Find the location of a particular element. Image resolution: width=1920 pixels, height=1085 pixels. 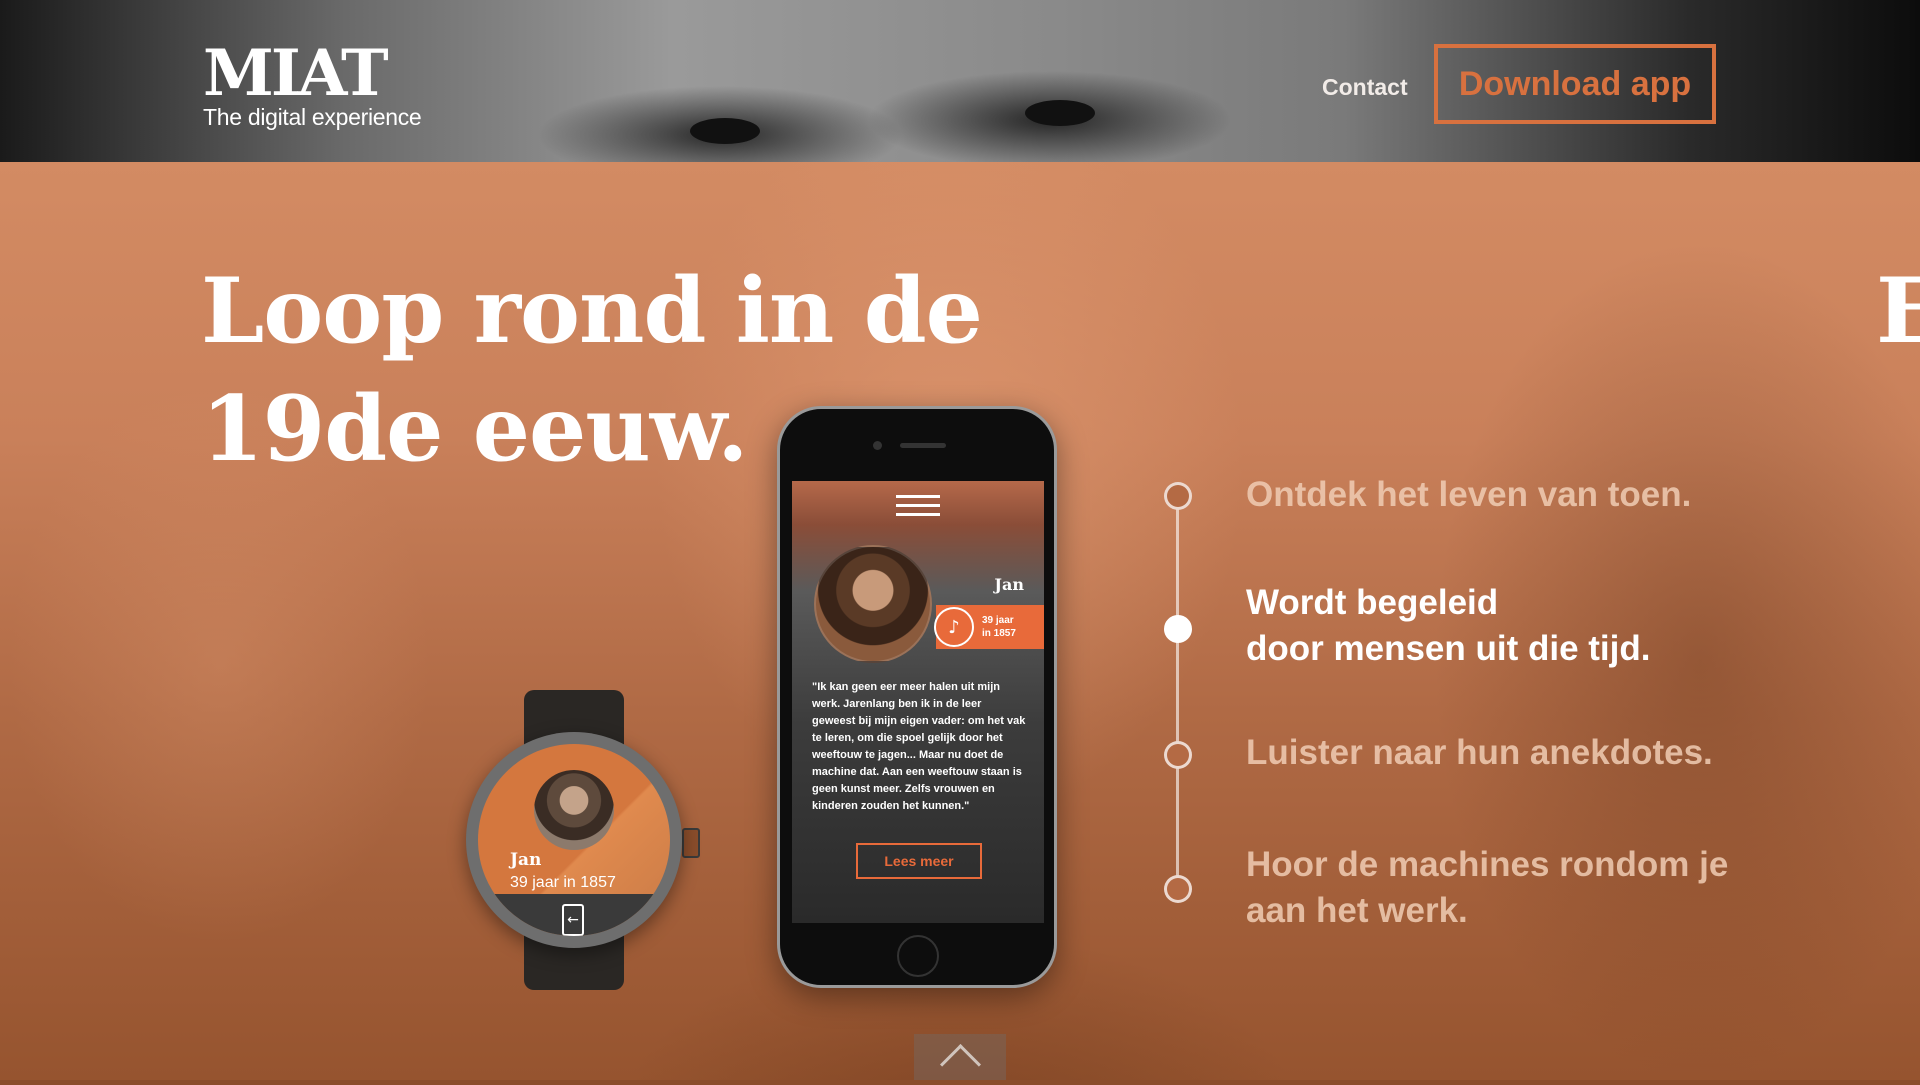

hero-title-line1: Loop rond in de is located at coordinates (592, 311).